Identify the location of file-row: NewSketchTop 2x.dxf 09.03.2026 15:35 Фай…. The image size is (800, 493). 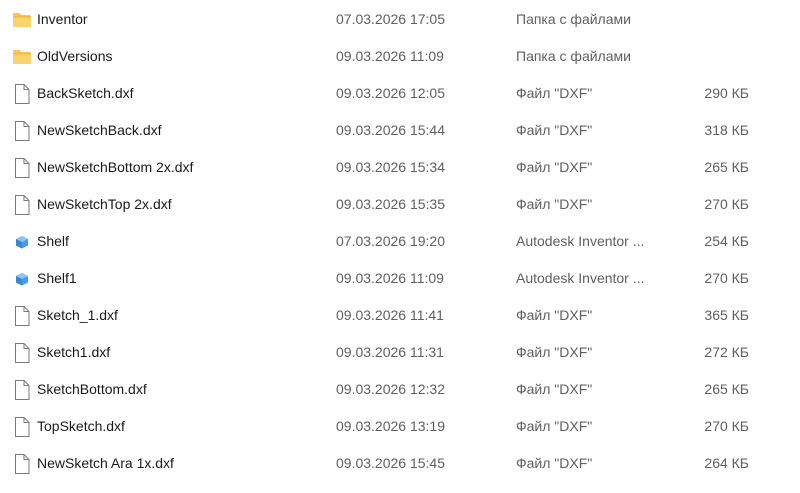
(400, 204).